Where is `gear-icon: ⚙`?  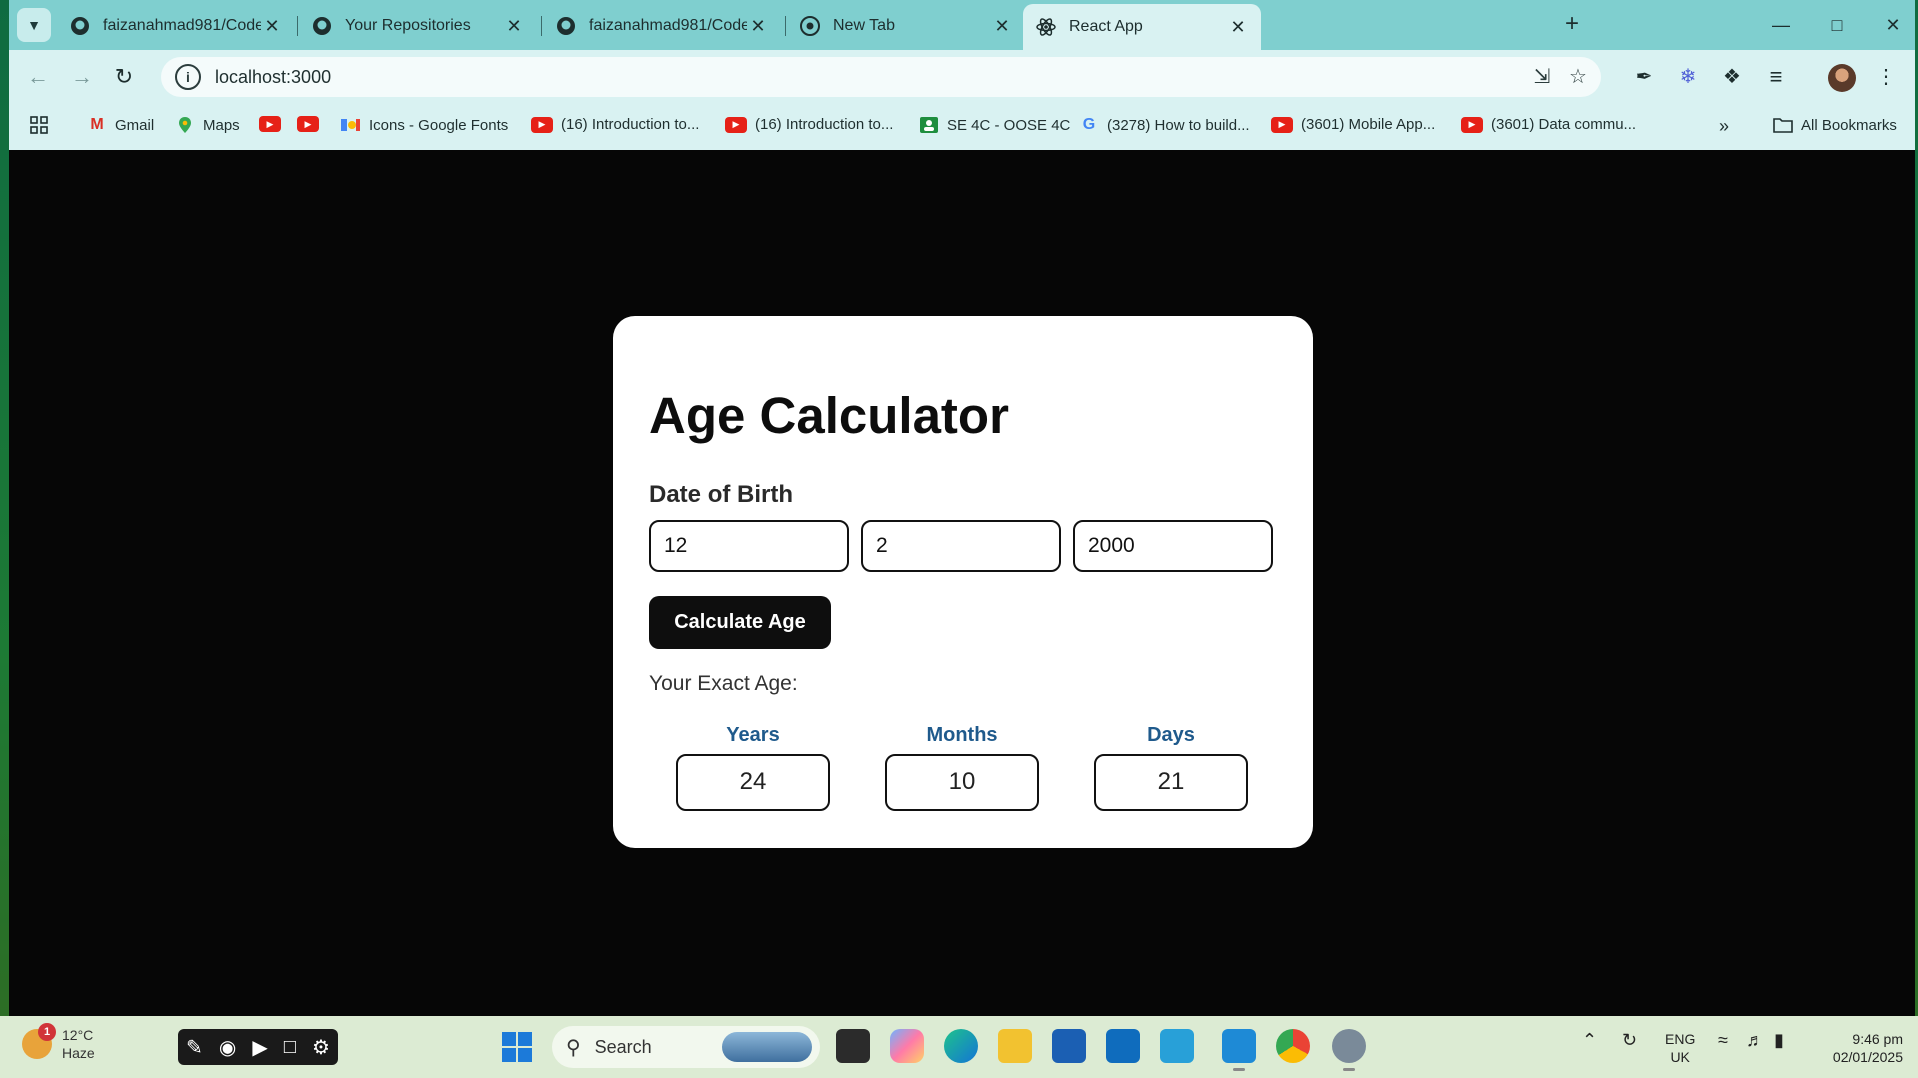
gear-icon: ⚙ is located at coordinates (321, 1047).